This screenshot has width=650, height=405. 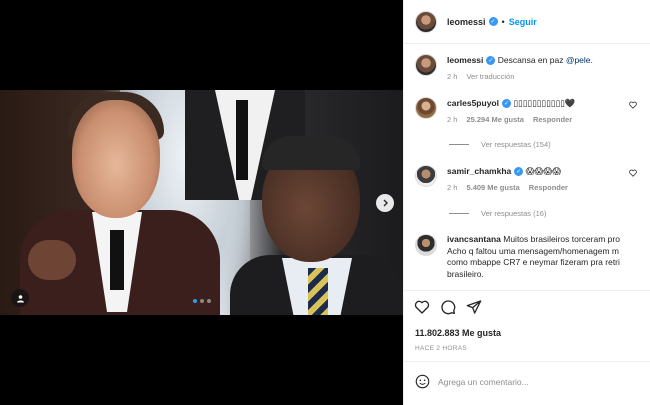 I want to click on comment-text: brasileiro., so click(x=465, y=273).